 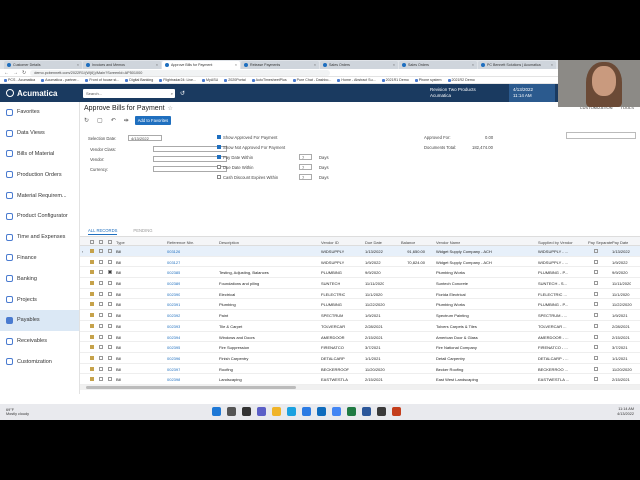 I want to click on start-icon, so click(x=216, y=411).